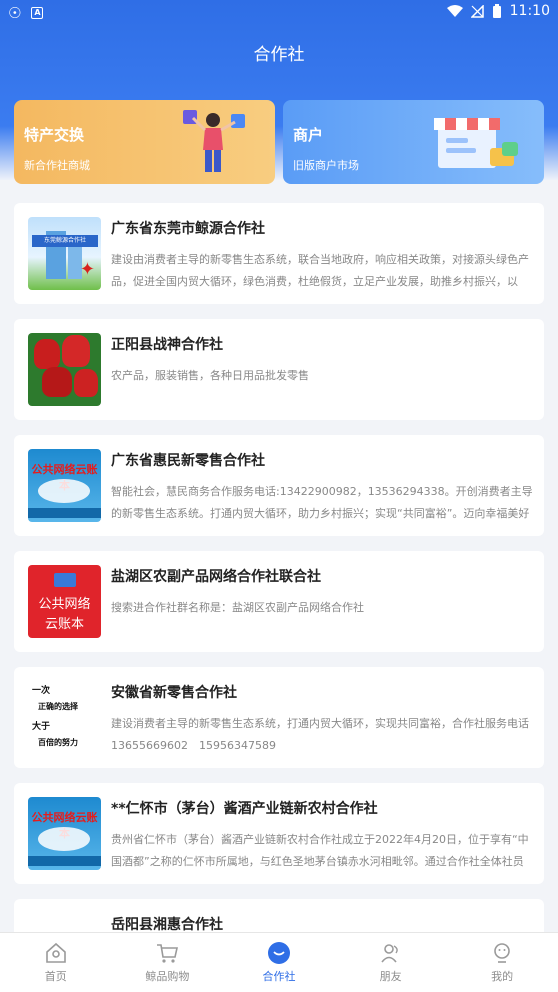  What do you see at coordinates (278, 953) in the screenshot?
I see `cooperative-icon` at bounding box center [278, 953].